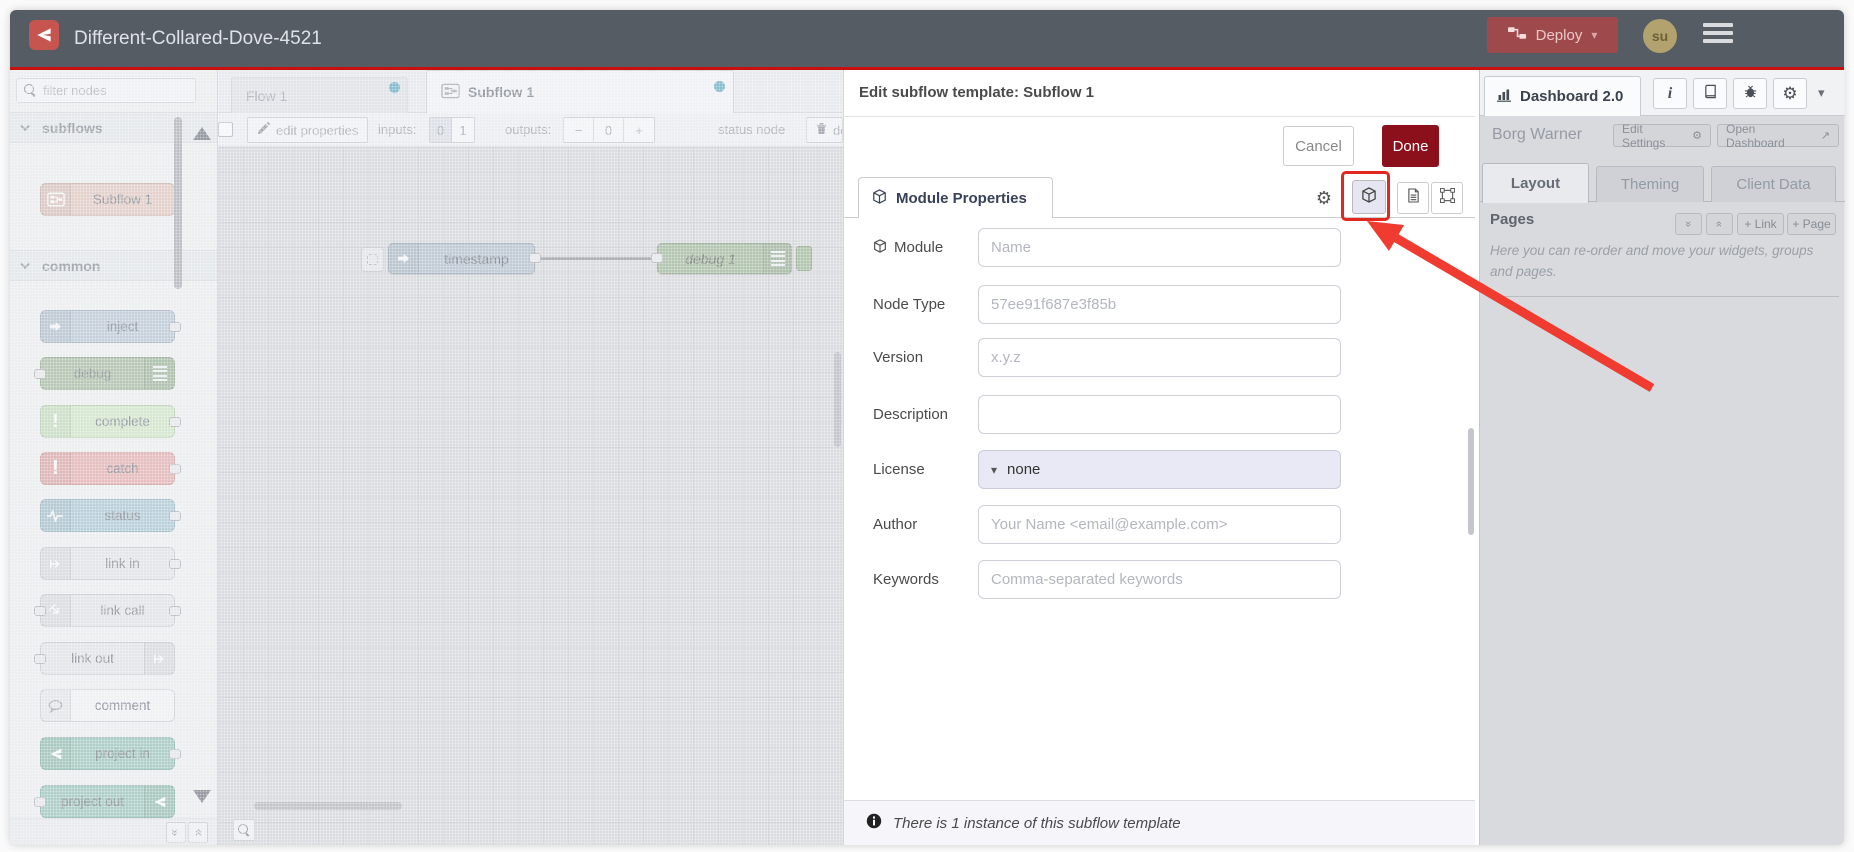 This screenshot has height=852, width=1854. I want to click on edit-properties-button: edit properties, so click(308, 130).